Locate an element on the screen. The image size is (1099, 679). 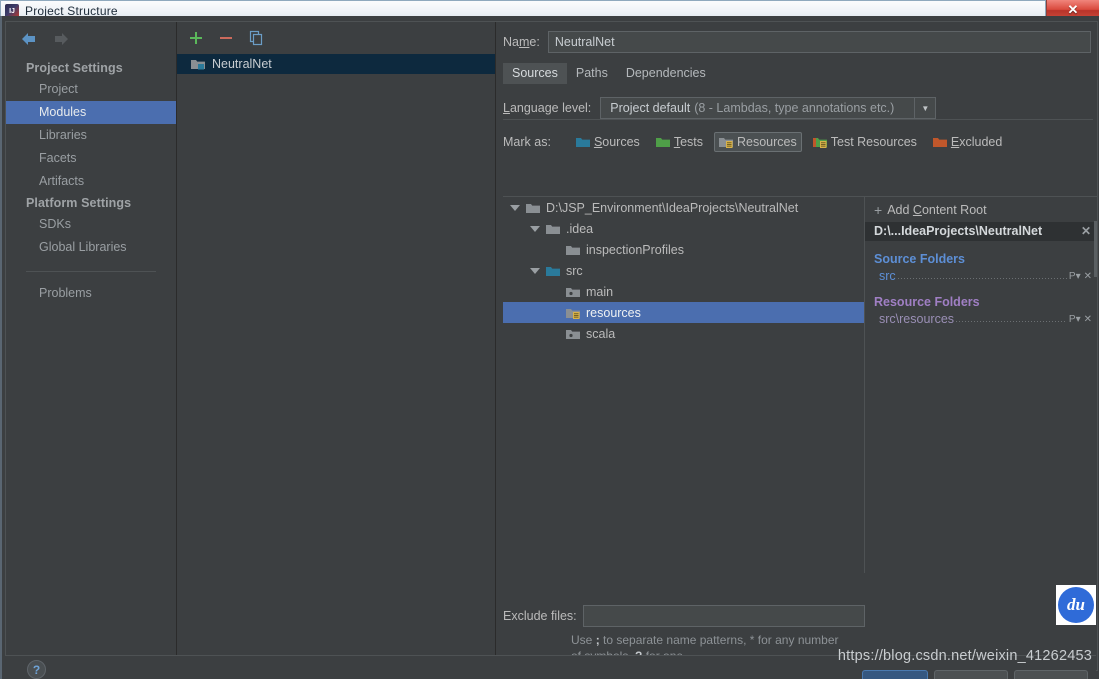
source-folder-path: src is located at coordinates (887, 276).